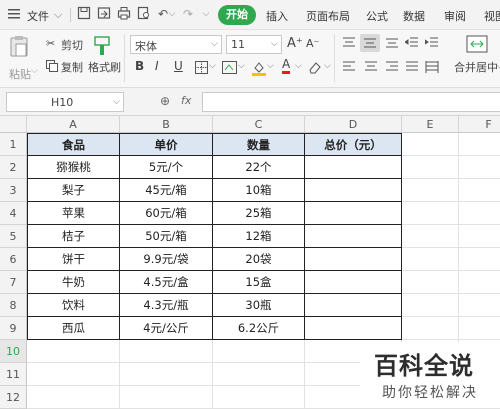 The image size is (500, 409). Describe the element at coordinates (13, 190) in the screenshot. I see `row-header-3: 3` at that location.